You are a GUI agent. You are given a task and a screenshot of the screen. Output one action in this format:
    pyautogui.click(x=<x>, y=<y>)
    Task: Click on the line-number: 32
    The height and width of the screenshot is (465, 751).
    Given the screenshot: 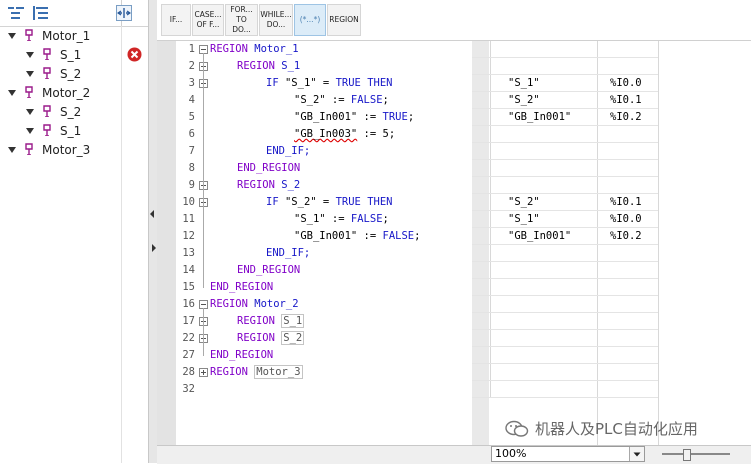 What is the action you would take?
    pyautogui.click(x=188, y=389)
    